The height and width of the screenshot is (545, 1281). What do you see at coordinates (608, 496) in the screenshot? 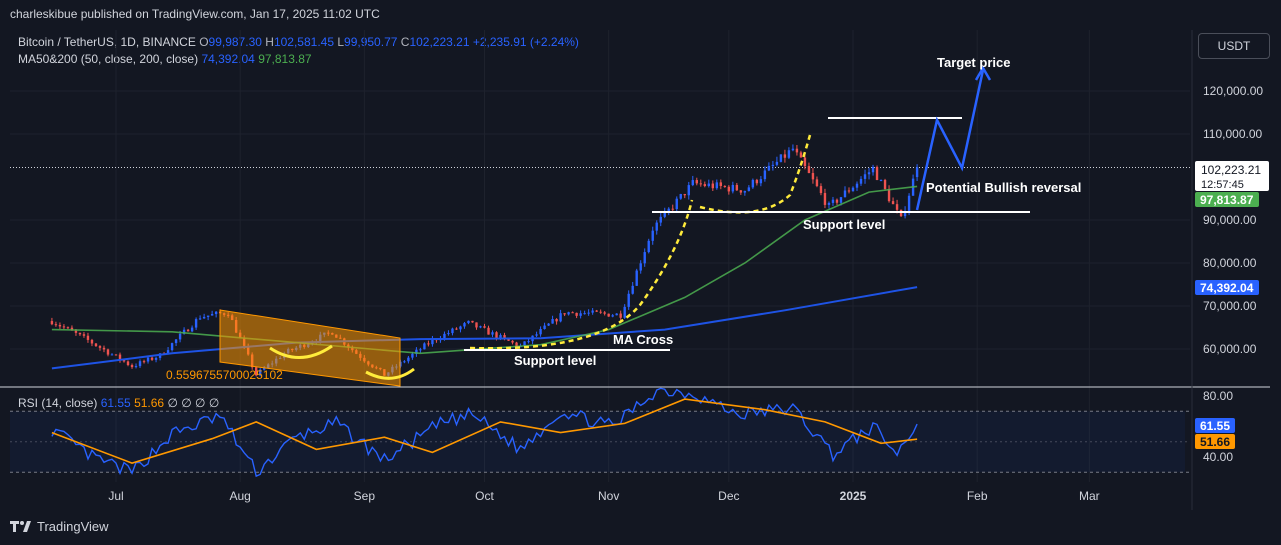
I see `time-tick-label: Nov` at bounding box center [608, 496].